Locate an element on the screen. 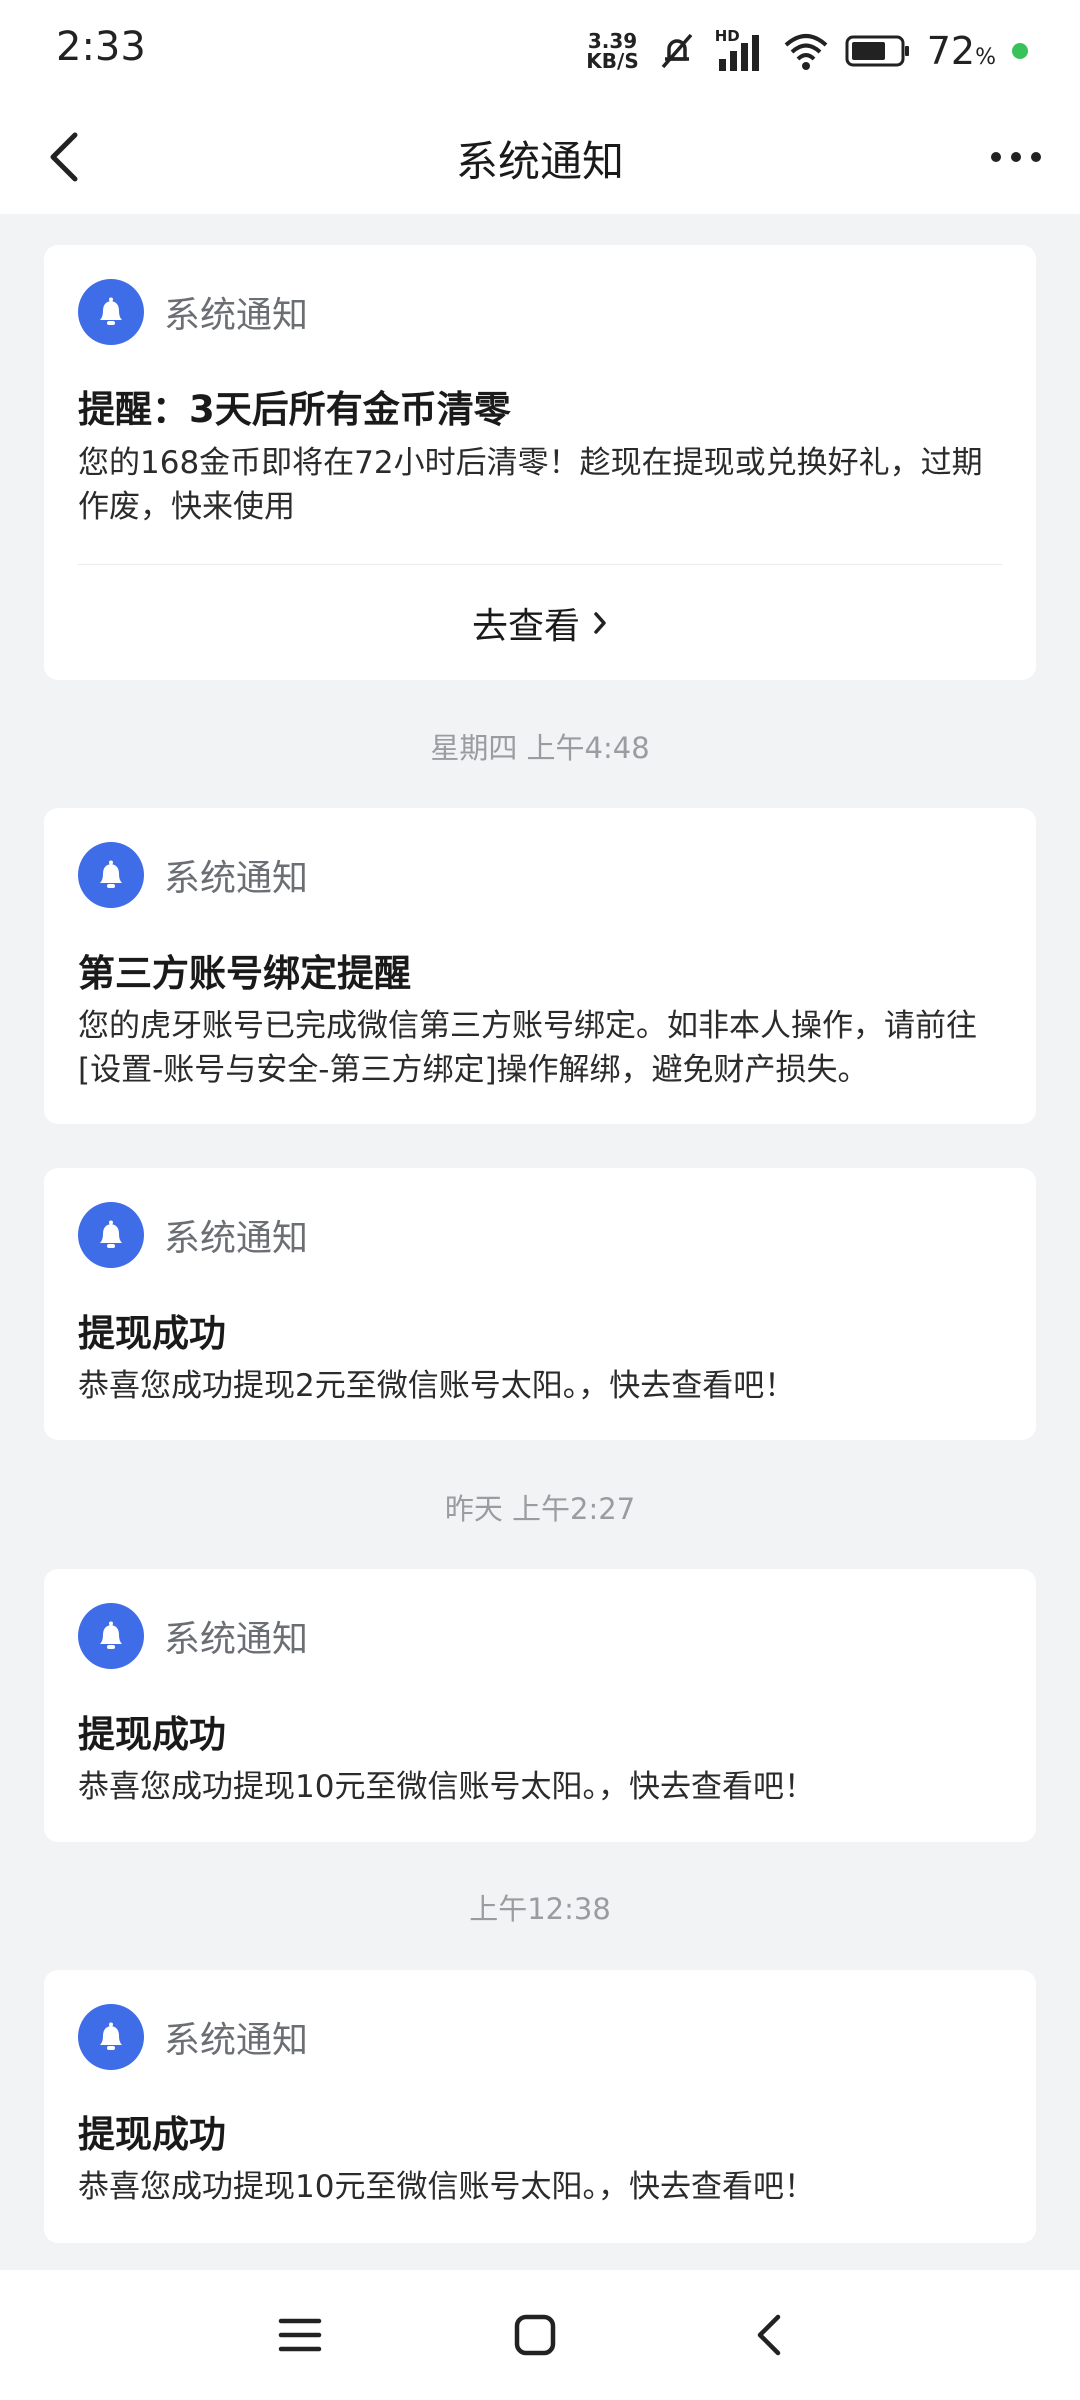 The width and height of the screenshot is (1080, 2400). status-icons: 3.39 KB/S HD 72% is located at coordinates (807, 51).